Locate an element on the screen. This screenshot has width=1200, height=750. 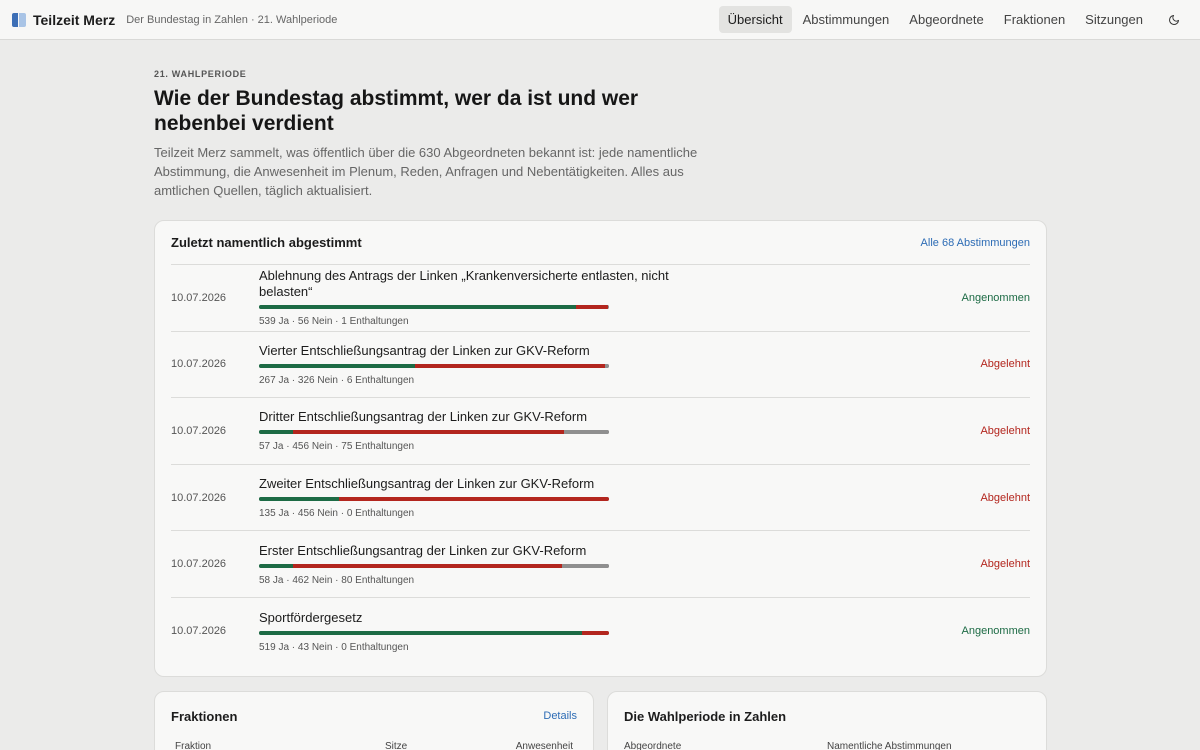
fraktionen-table-header: Fraktion Sitze Anwesenheit is located at coordinates (374, 745).